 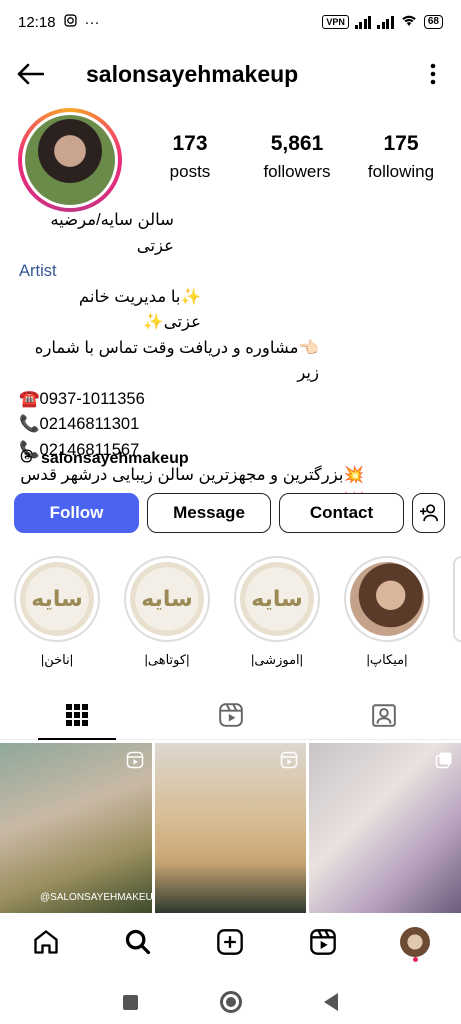 I want to click on followers-label: followers, so click(x=297, y=171).